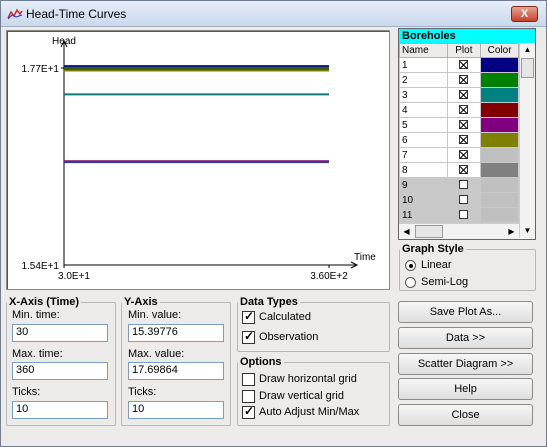  Describe the element at coordinates (248, 316) in the screenshot. I see `calculated-checkbox` at that location.